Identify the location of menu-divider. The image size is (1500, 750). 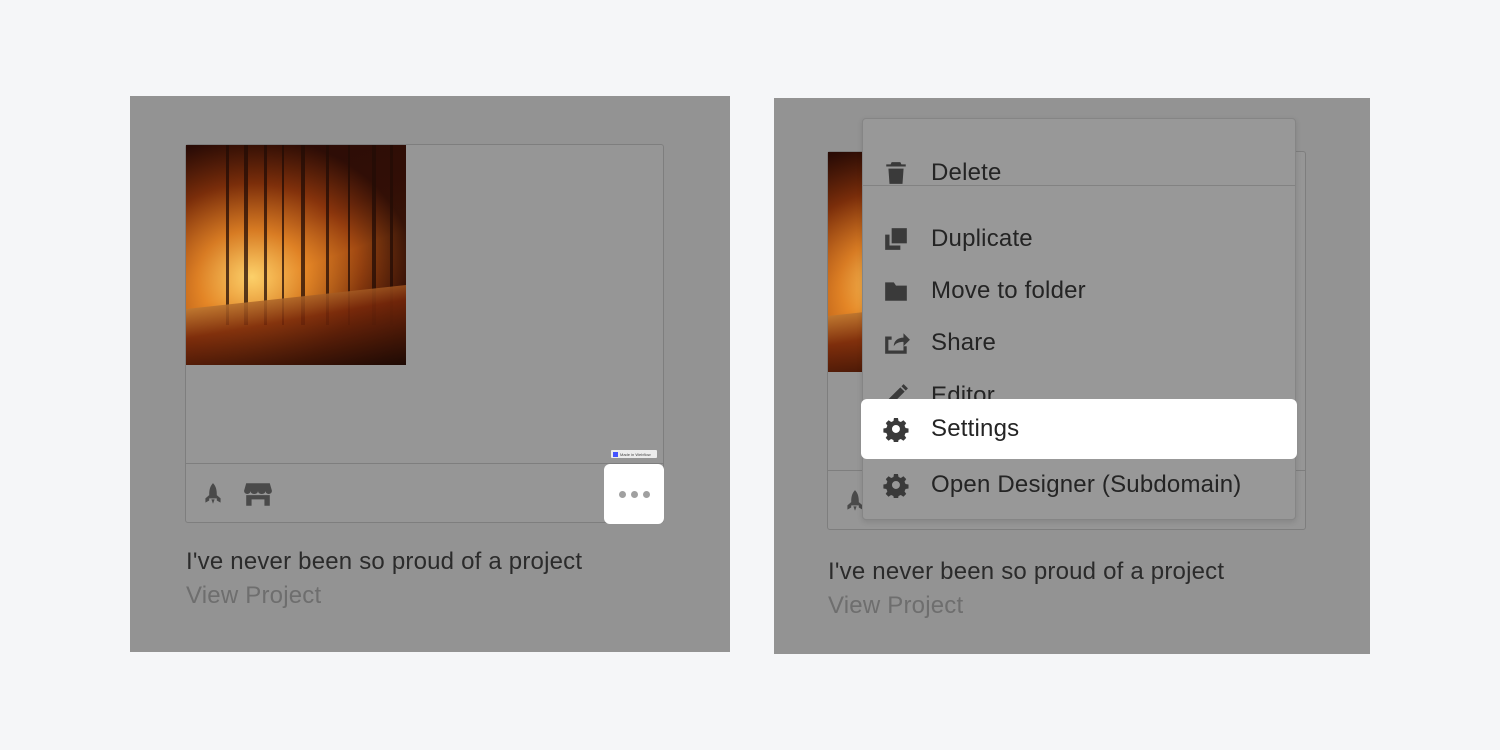
(1079, 185).